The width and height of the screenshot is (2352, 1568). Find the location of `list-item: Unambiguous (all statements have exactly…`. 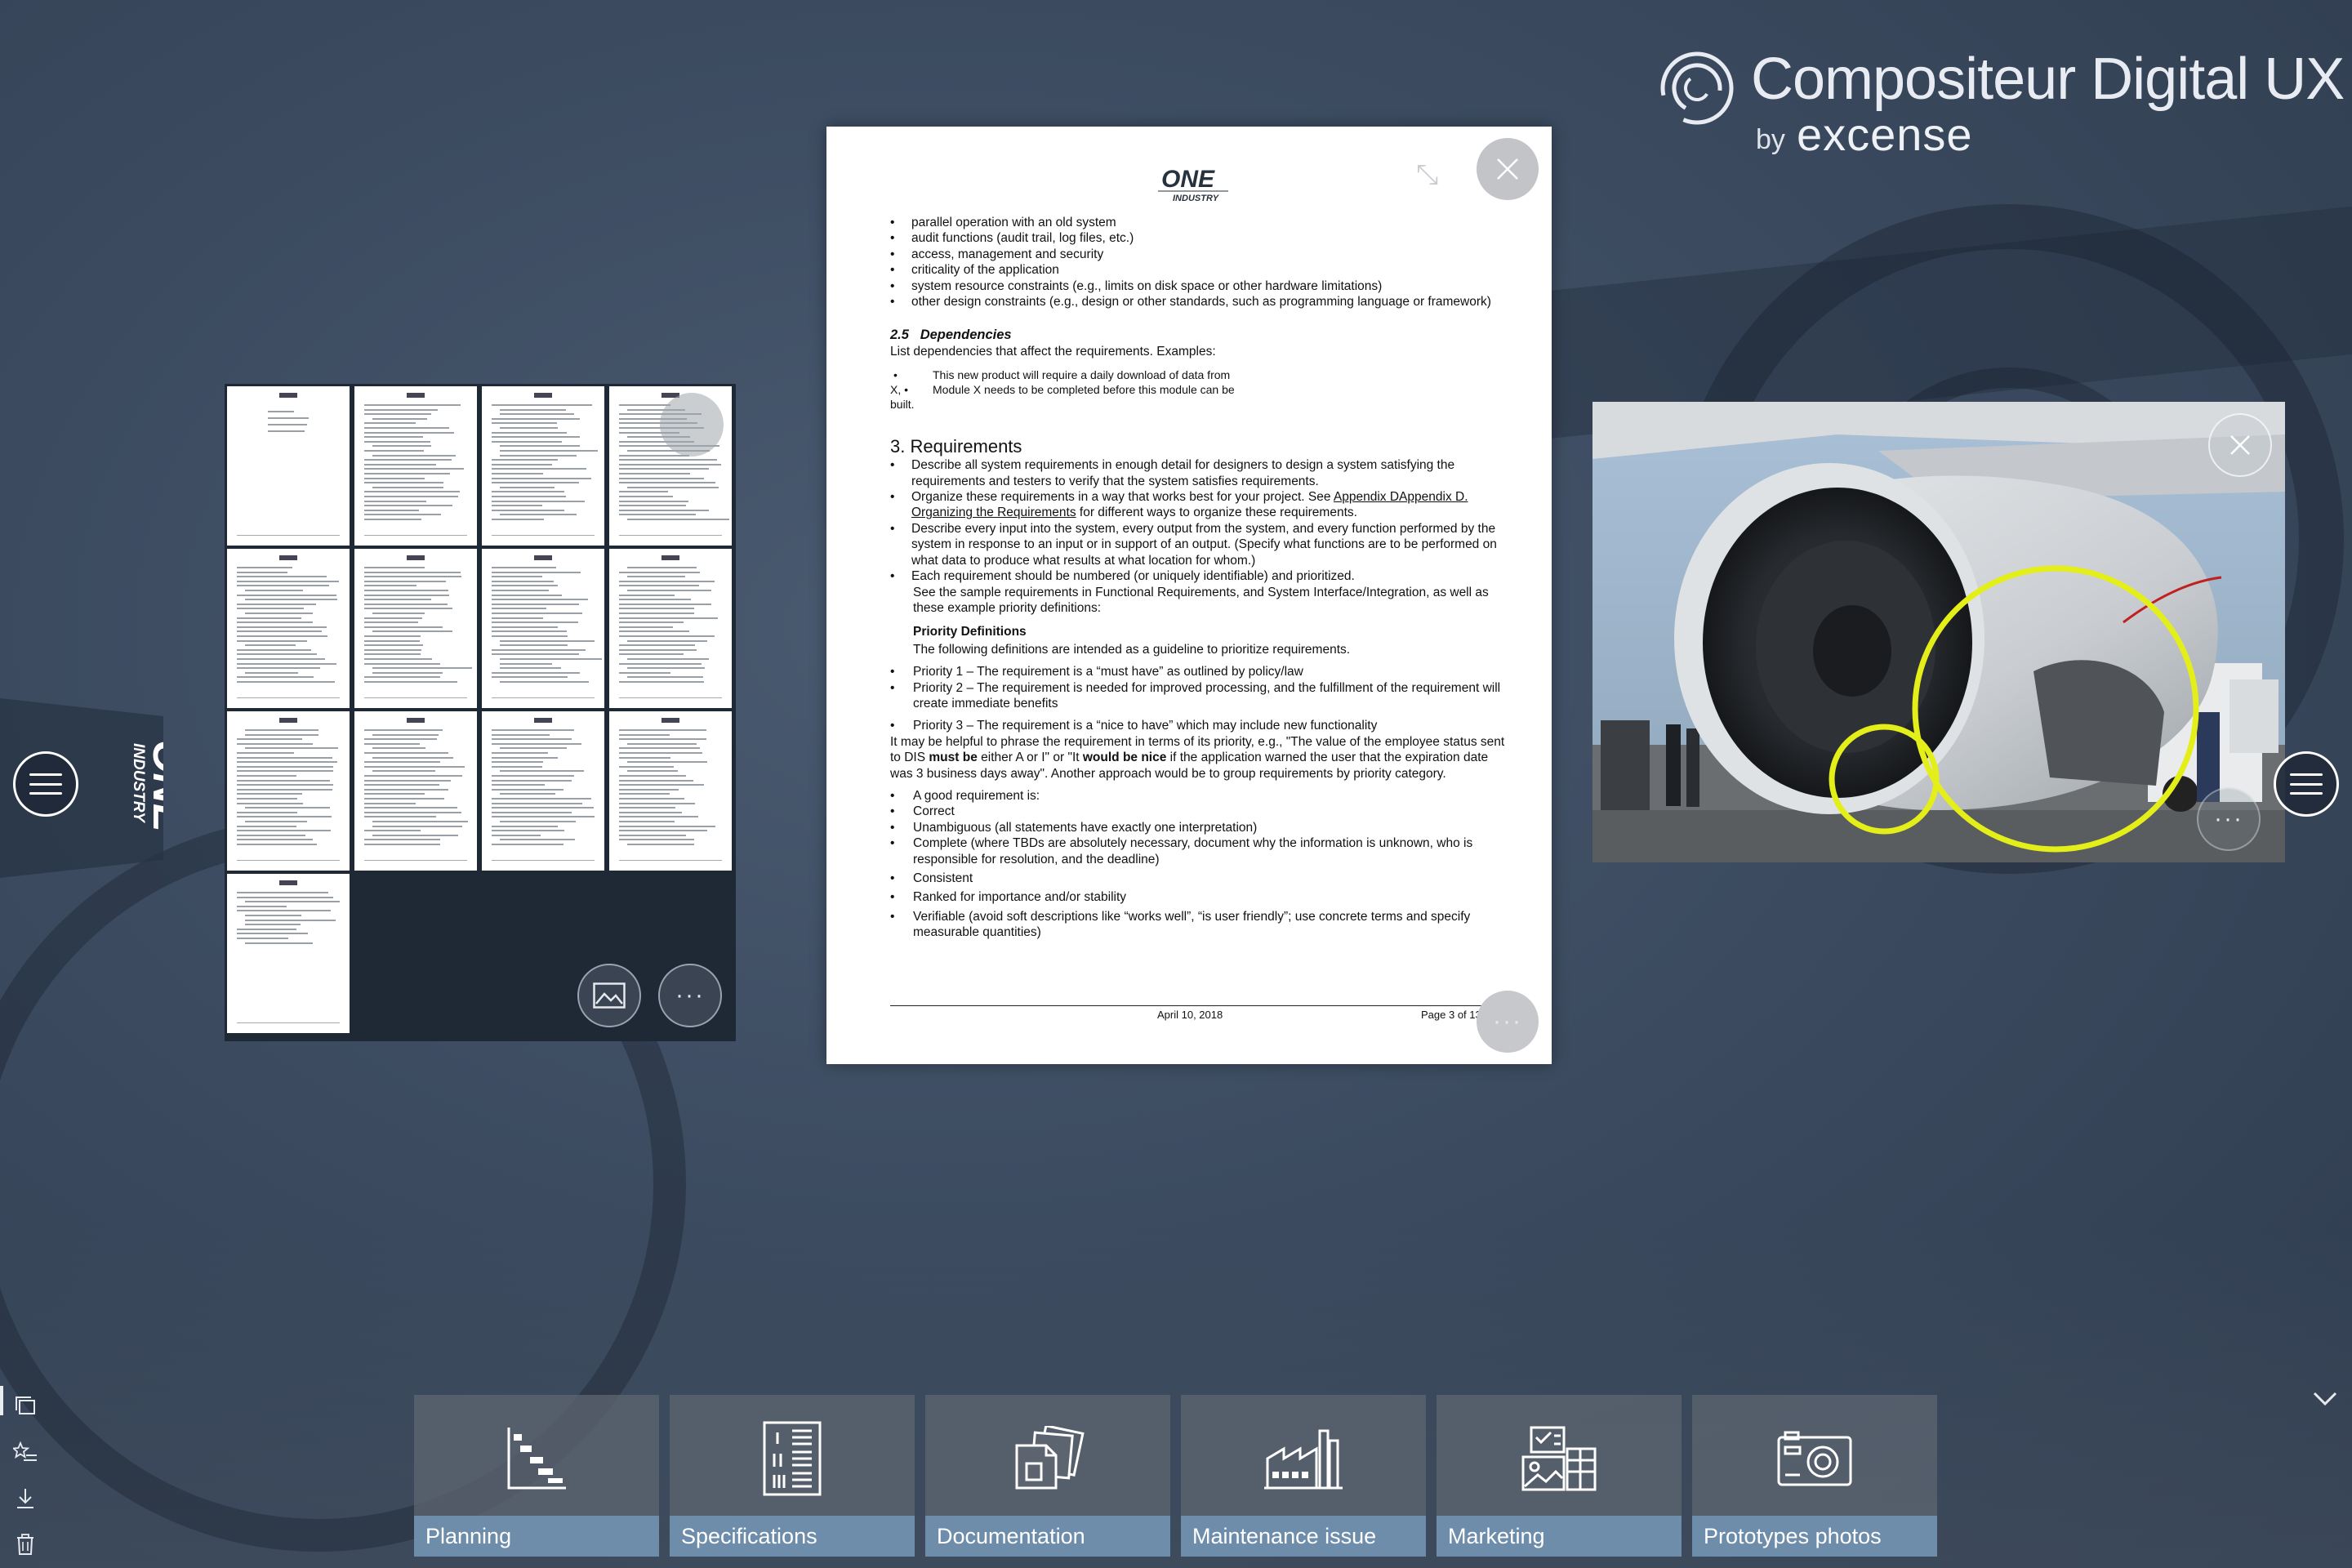

list-item: Unambiguous (all statements have exactly… is located at coordinates (1200, 828).